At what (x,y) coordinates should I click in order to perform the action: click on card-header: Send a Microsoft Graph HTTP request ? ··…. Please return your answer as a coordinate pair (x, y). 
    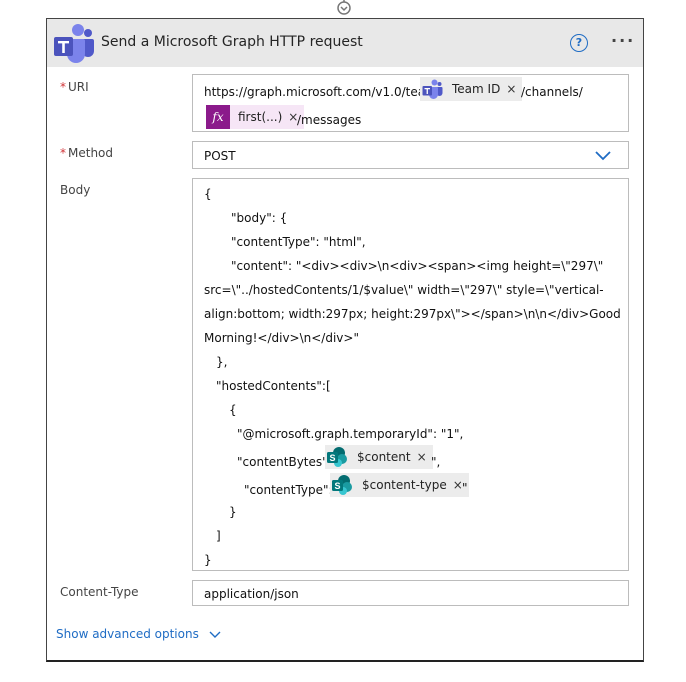
    Looking at the image, I should click on (345, 43).